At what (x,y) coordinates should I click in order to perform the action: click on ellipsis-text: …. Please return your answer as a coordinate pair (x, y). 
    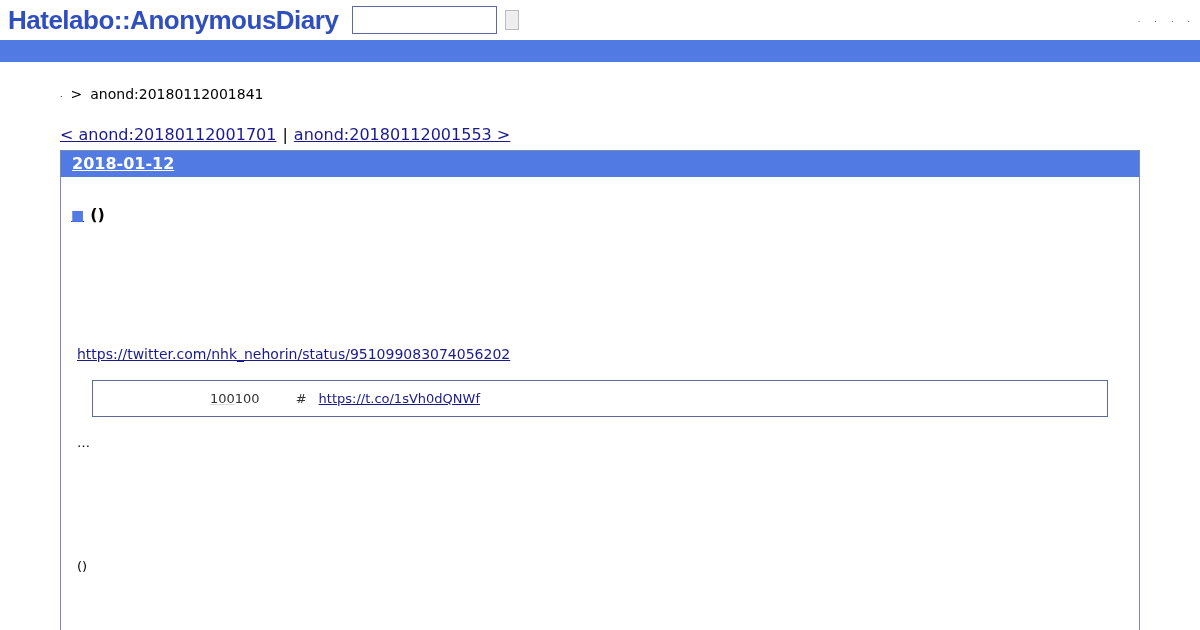
    Looking at the image, I should click on (83, 442).